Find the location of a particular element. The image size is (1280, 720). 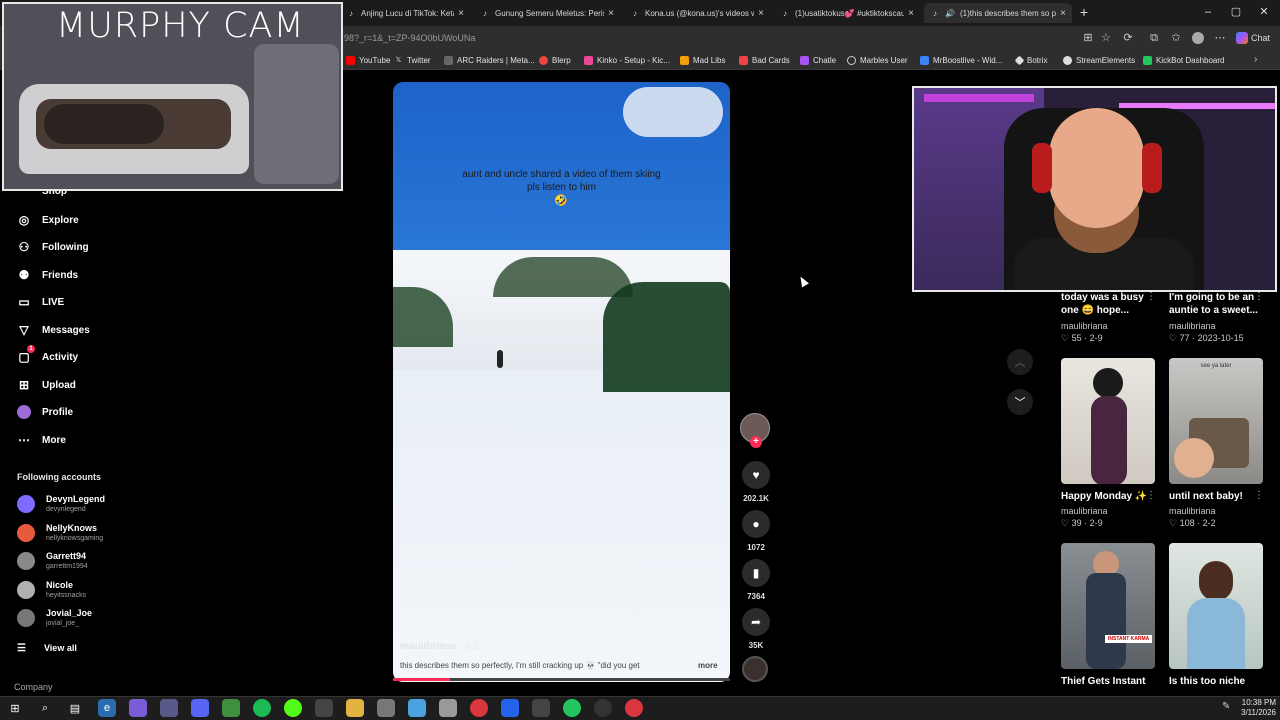

related-video-title: until next baby! is located at coordinates (1215, 496).